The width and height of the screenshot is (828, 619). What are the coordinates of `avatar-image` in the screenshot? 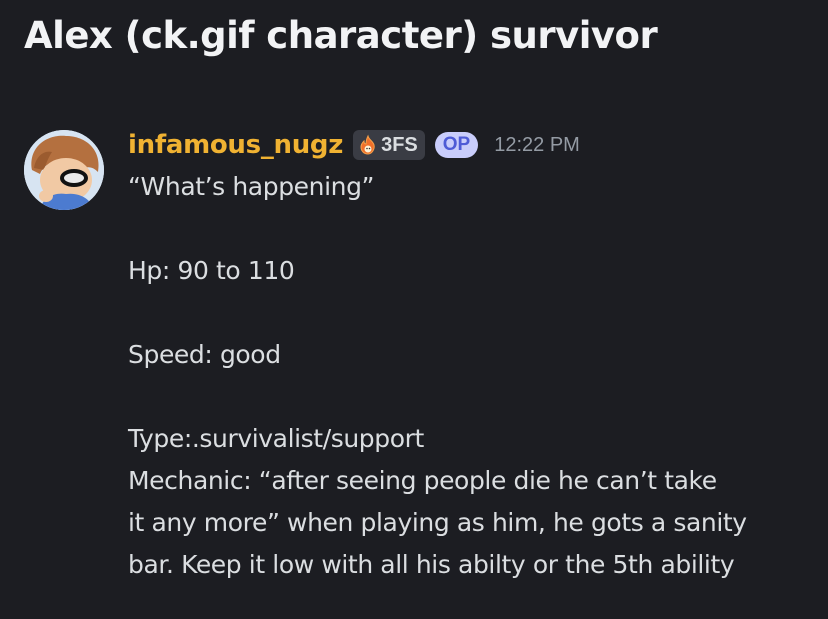 It's located at (64, 170).